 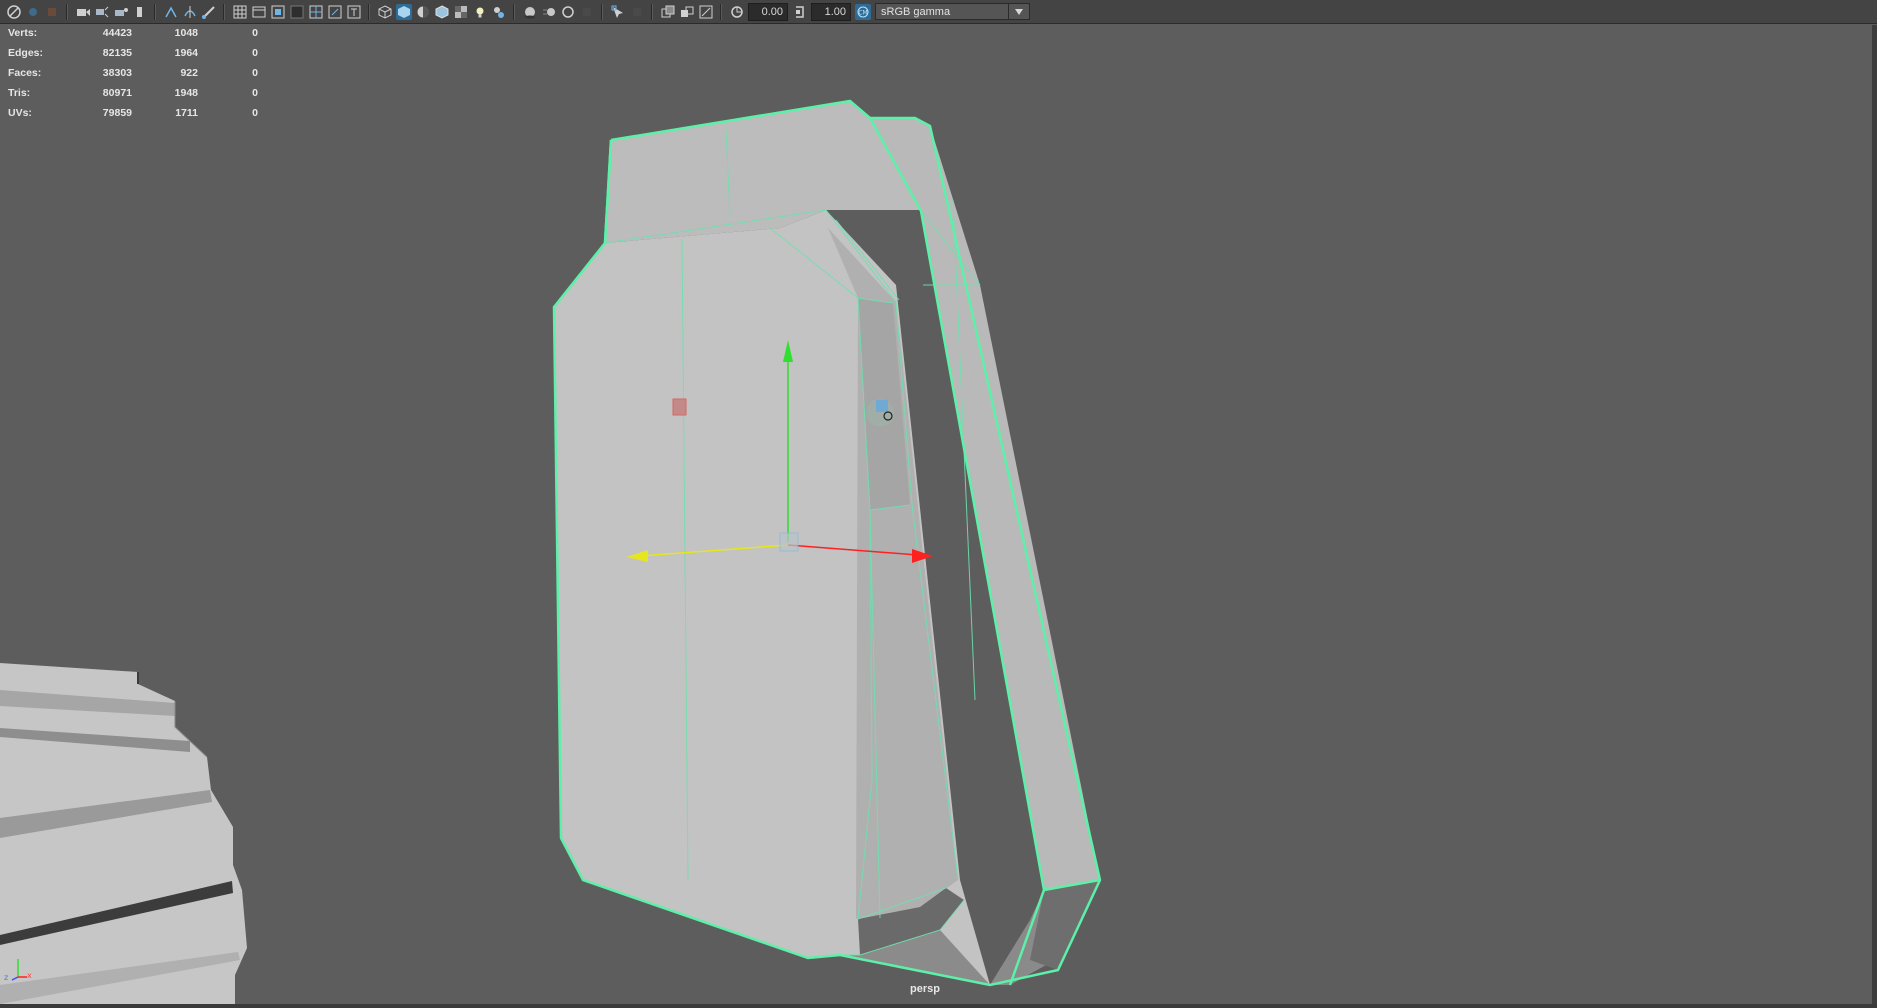 What do you see at coordinates (171, 12) in the screenshot?
I see `snap-icon` at bounding box center [171, 12].